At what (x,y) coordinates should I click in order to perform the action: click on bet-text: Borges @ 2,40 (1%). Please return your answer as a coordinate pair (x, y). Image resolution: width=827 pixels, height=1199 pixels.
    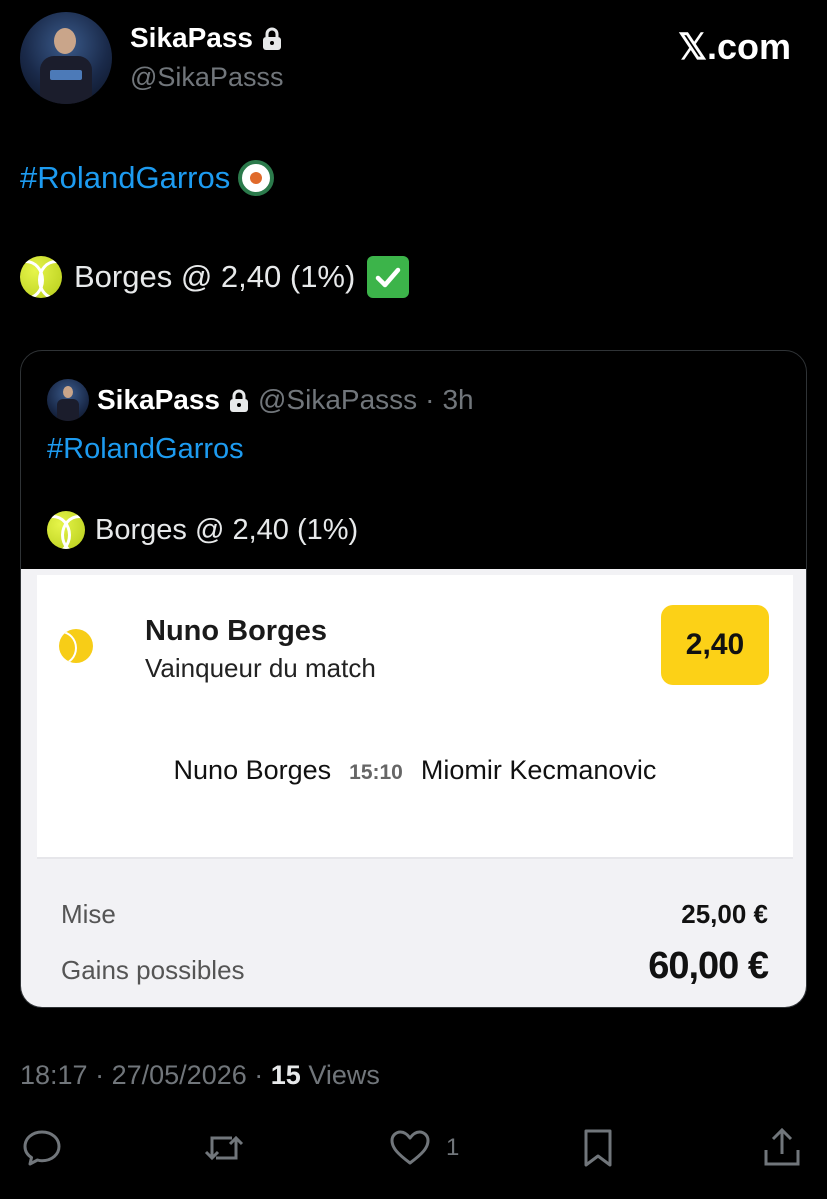
    Looking at the image, I should click on (215, 276).